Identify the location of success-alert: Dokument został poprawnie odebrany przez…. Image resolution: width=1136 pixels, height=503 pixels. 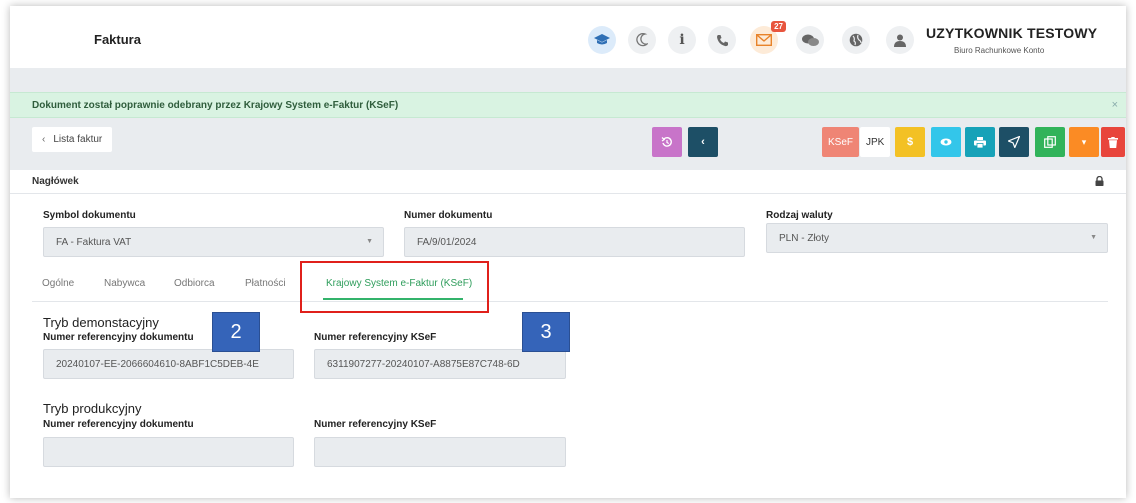
(568, 105).